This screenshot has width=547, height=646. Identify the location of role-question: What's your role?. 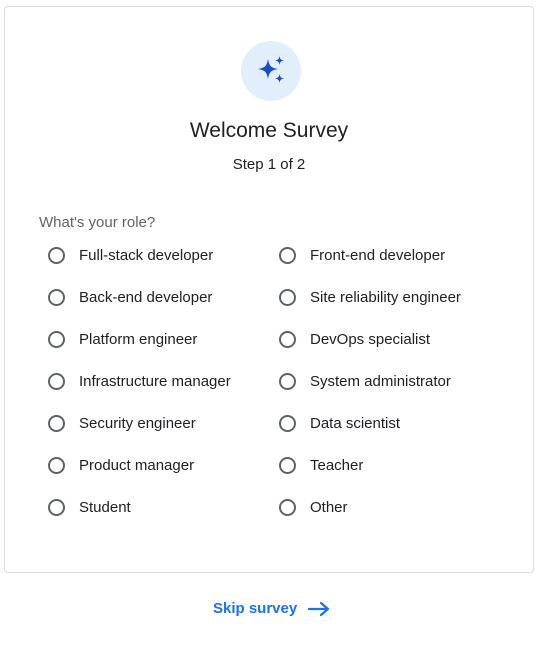
(97, 222).